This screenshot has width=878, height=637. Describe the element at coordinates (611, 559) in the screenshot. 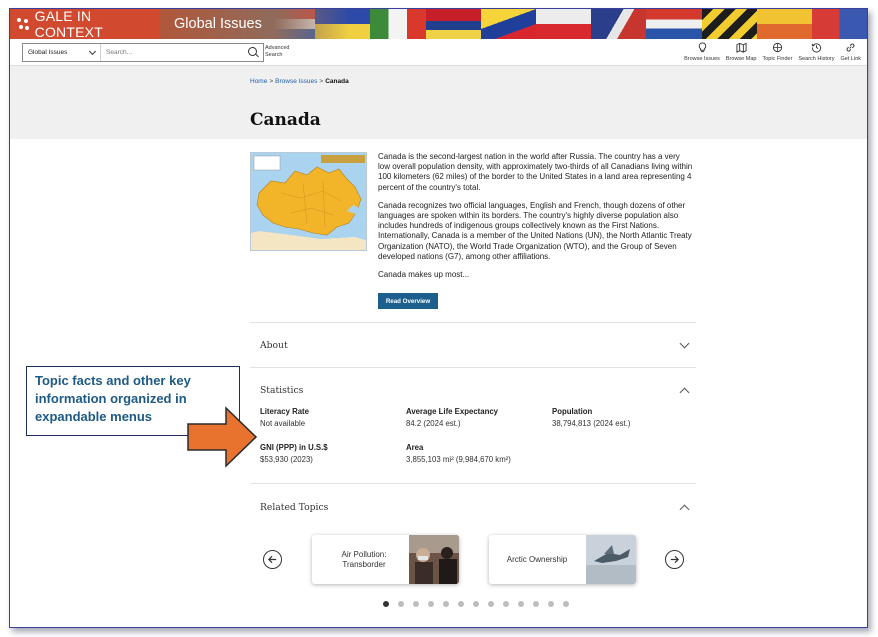

I see `arctic-ownership-thumbnail` at that location.